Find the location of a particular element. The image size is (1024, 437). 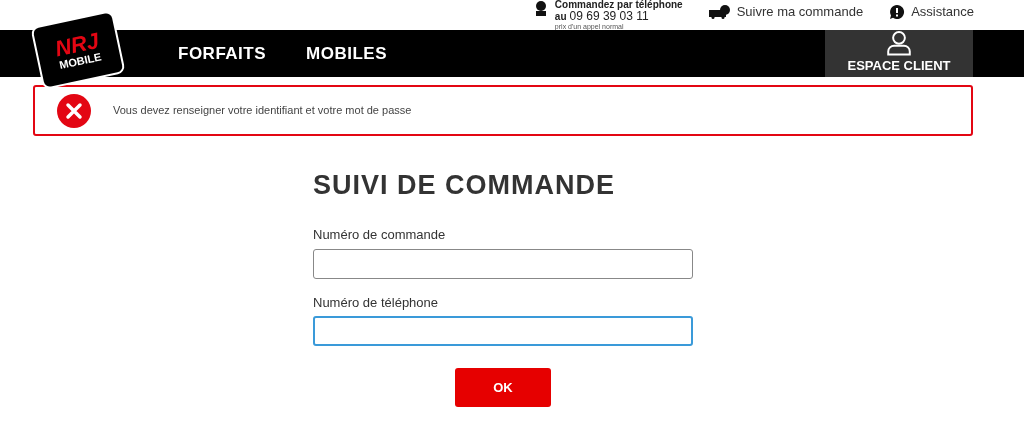

assistance-link: Assistance is located at coordinates (942, 12).